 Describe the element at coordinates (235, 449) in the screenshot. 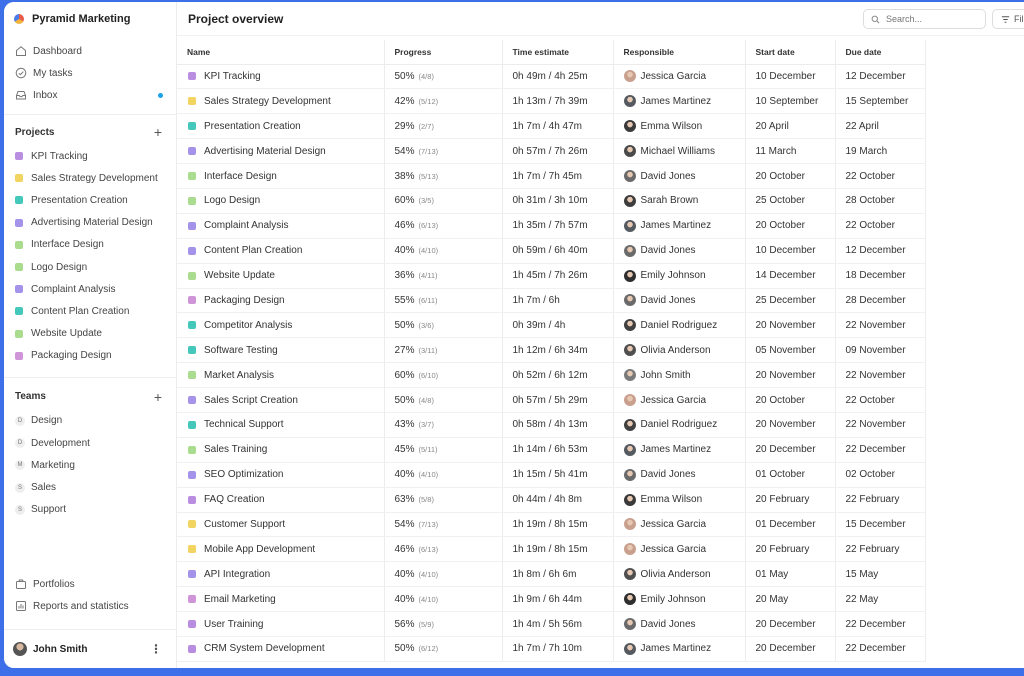

I see `project-name: Sales Training` at that location.